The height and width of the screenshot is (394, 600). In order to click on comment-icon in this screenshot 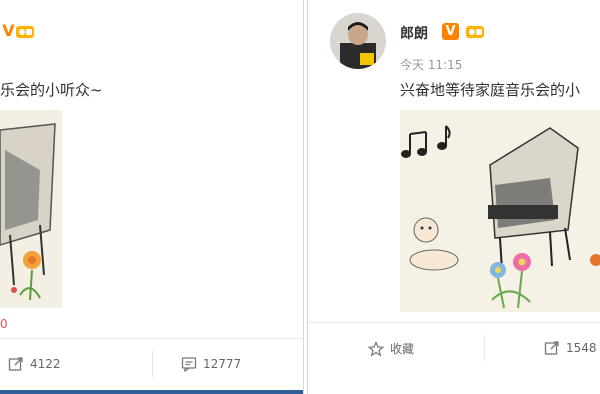, I will do `click(189, 364)`.